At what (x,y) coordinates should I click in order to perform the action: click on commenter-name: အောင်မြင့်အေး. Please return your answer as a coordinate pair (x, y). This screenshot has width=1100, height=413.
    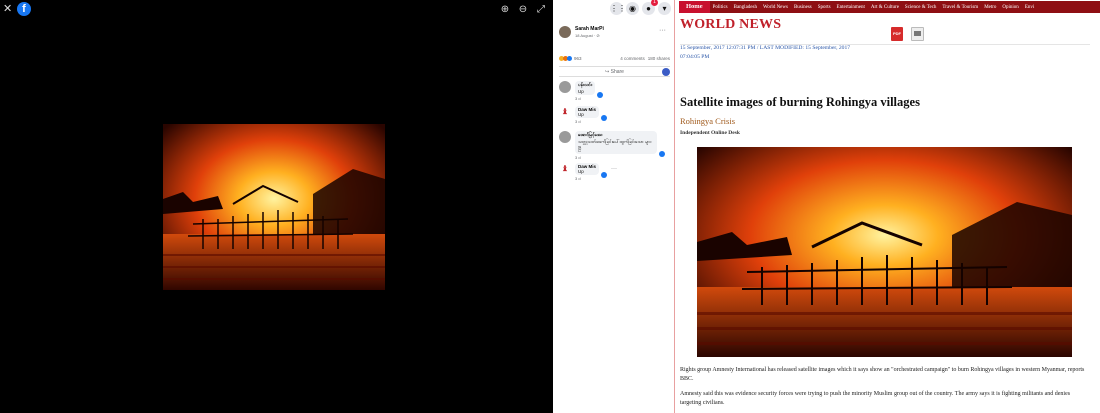
    Looking at the image, I should click on (616, 135).